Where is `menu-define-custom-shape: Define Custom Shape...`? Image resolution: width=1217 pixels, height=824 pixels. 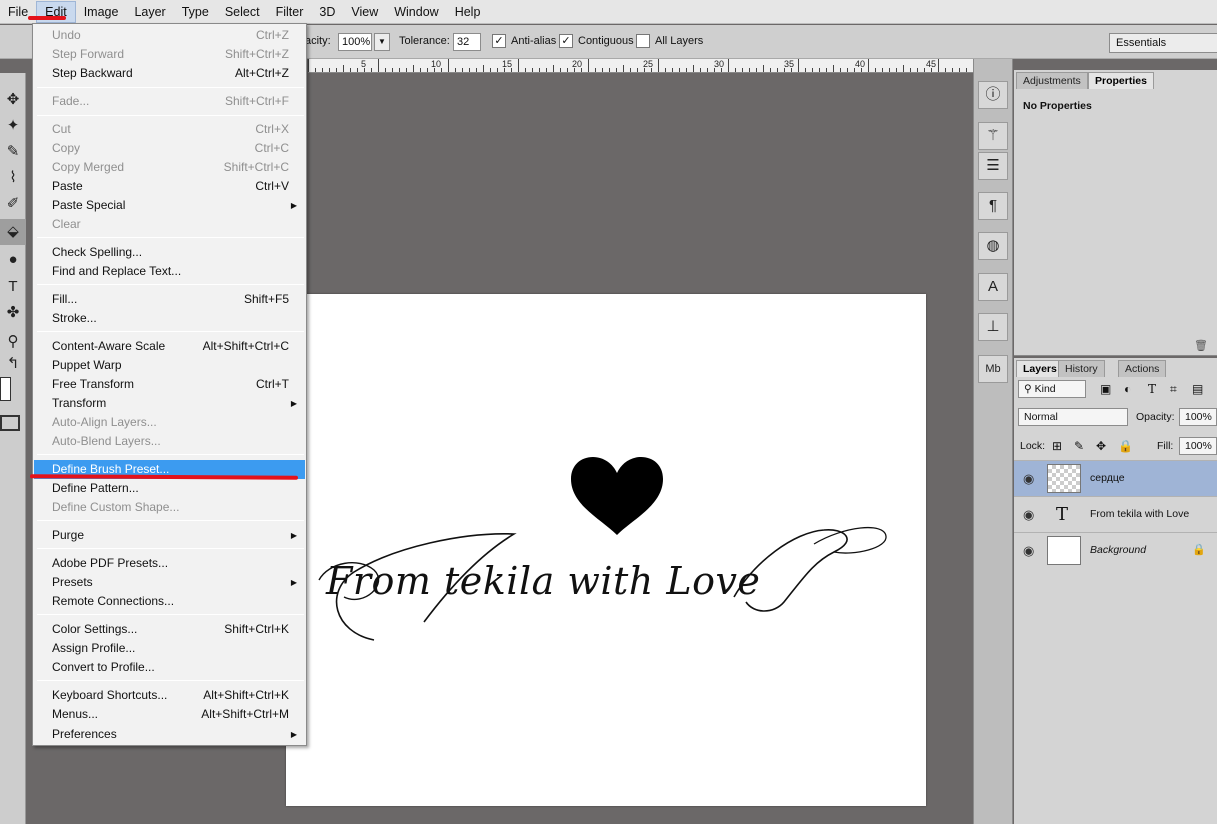
menu-define-custom-shape: Define Custom Shape... is located at coordinates (169, 507).